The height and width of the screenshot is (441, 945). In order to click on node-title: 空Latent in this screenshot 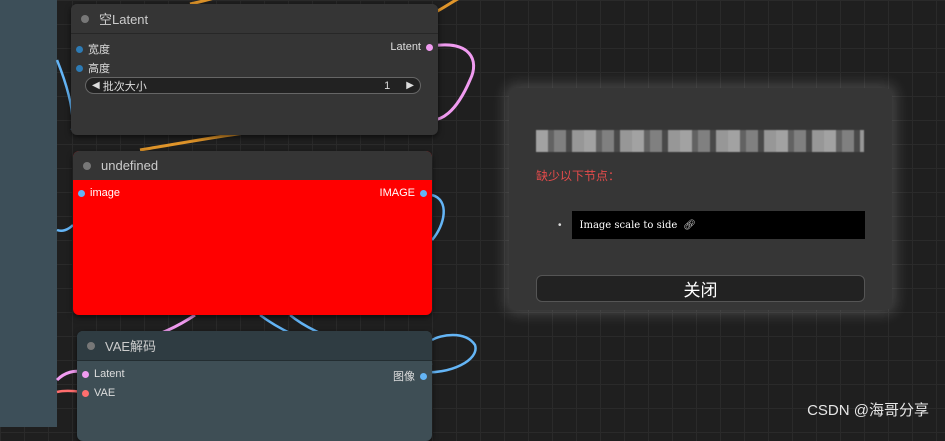, I will do `click(124, 19)`.